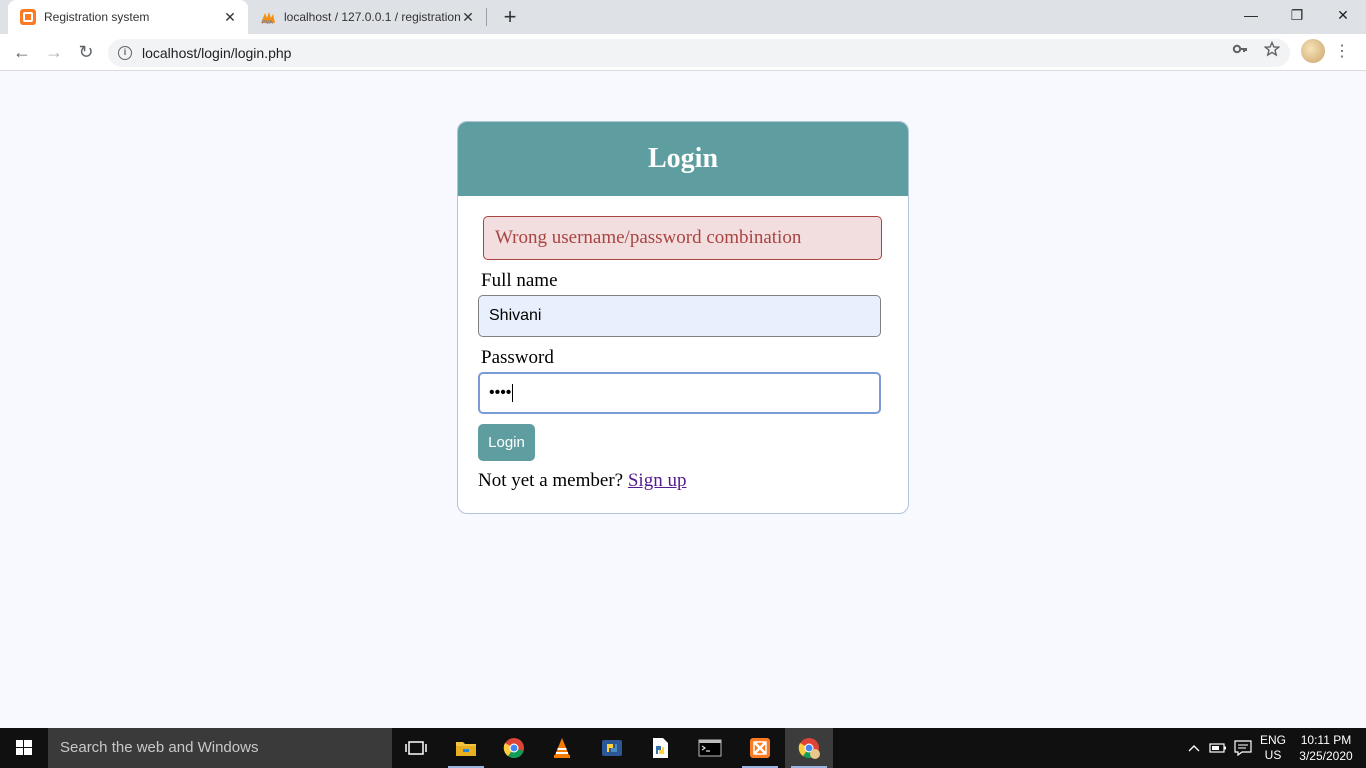 The height and width of the screenshot is (768, 1366). What do you see at coordinates (1194, 748) in the screenshot?
I see `show-hidden-icons-icon` at bounding box center [1194, 748].